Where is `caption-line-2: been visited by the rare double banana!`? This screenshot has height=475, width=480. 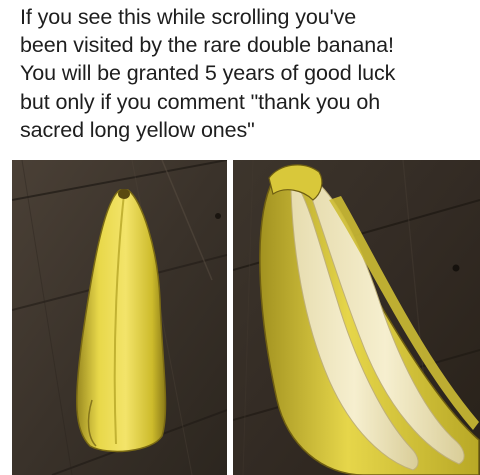 caption-line-2: been visited by the rare double banana! is located at coordinates (207, 45).